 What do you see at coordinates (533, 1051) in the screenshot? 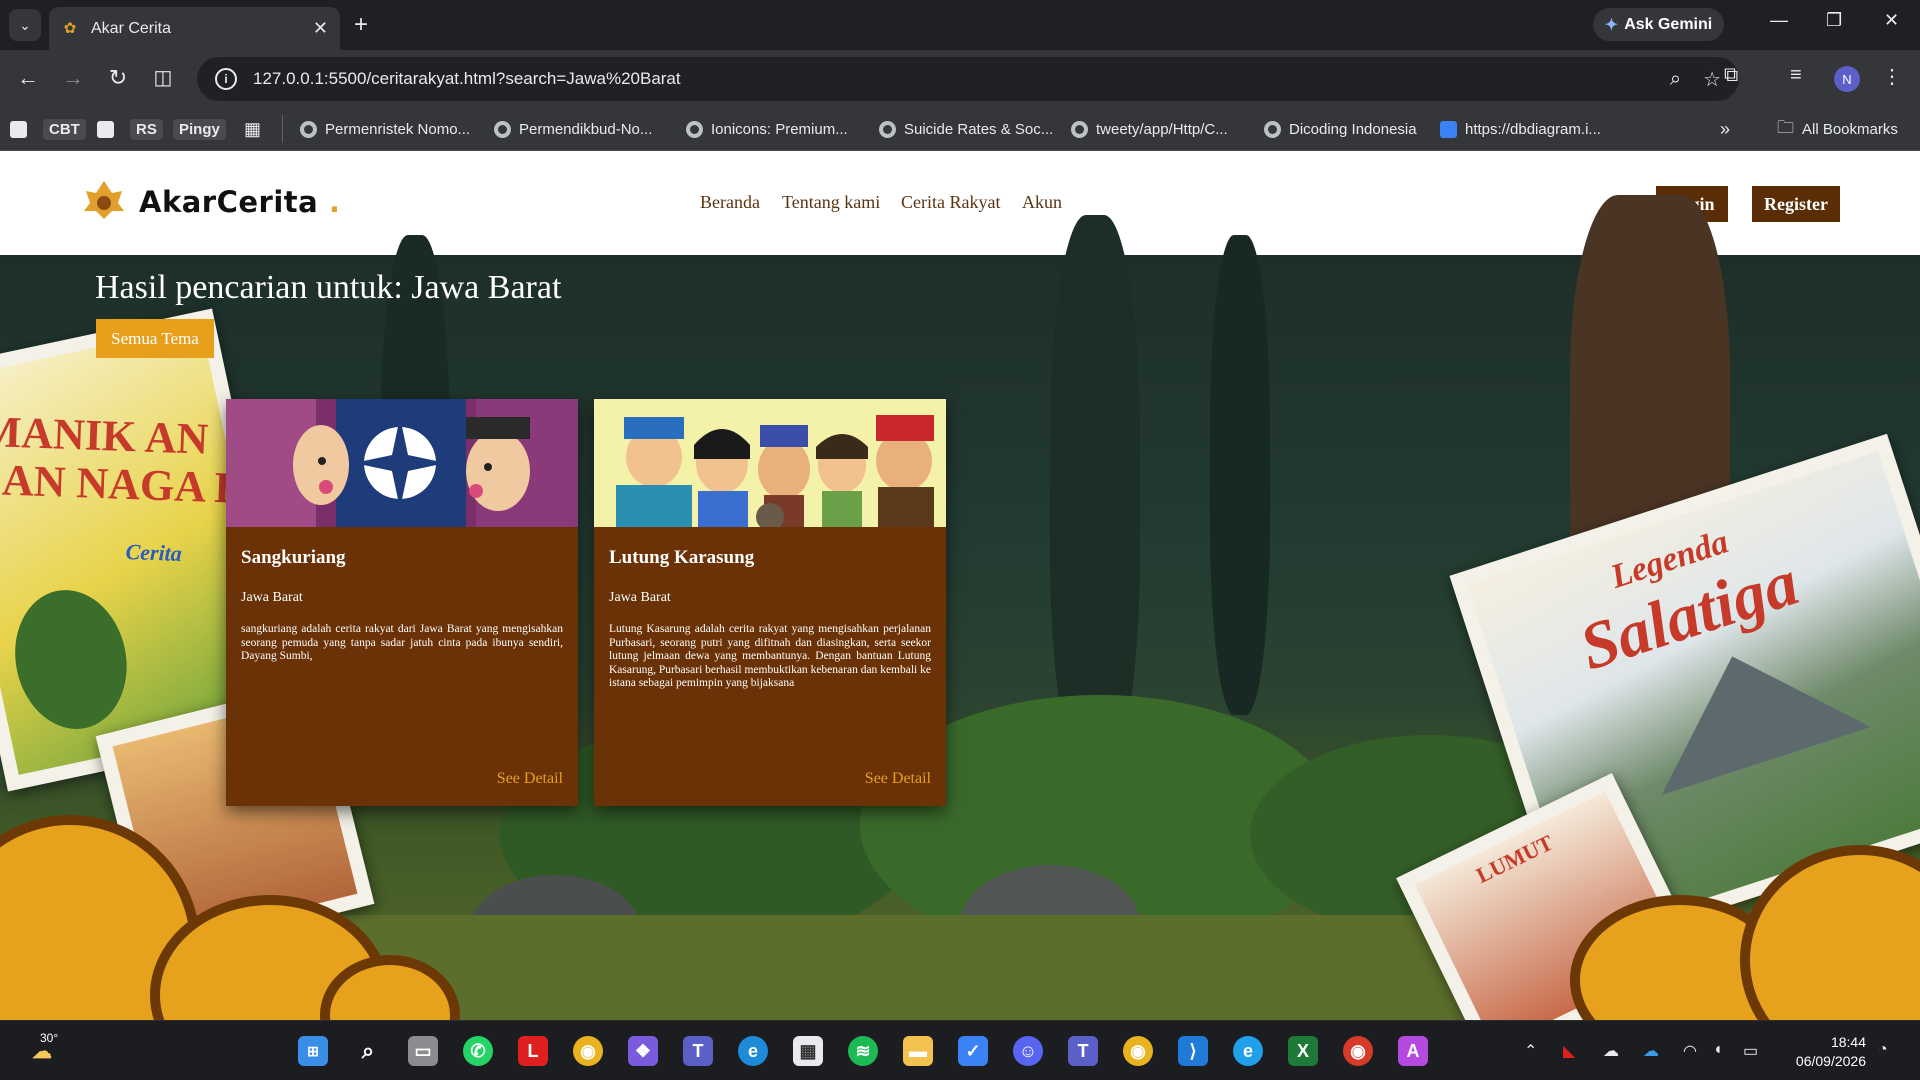
I see `l-app-icon: L` at bounding box center [533, 1051].